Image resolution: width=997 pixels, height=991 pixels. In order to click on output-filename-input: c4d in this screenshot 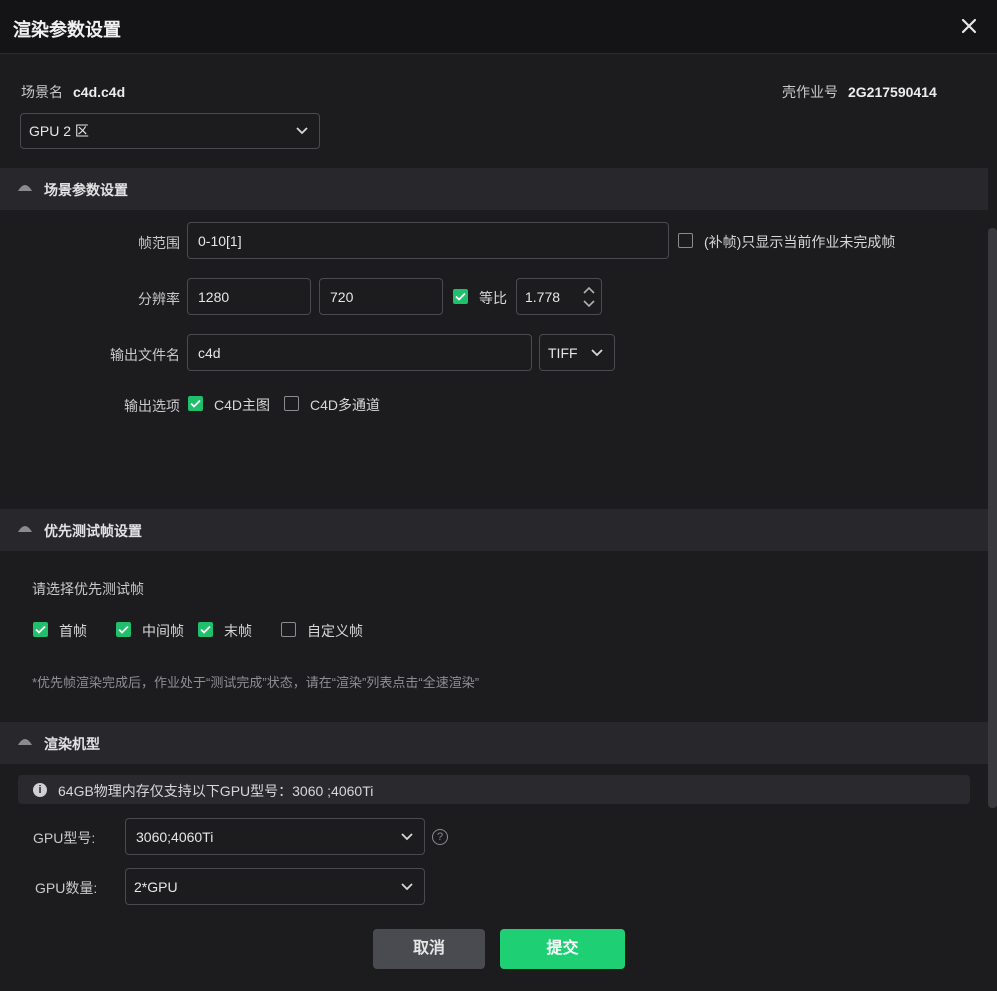, I will do `click(359, 352)`.